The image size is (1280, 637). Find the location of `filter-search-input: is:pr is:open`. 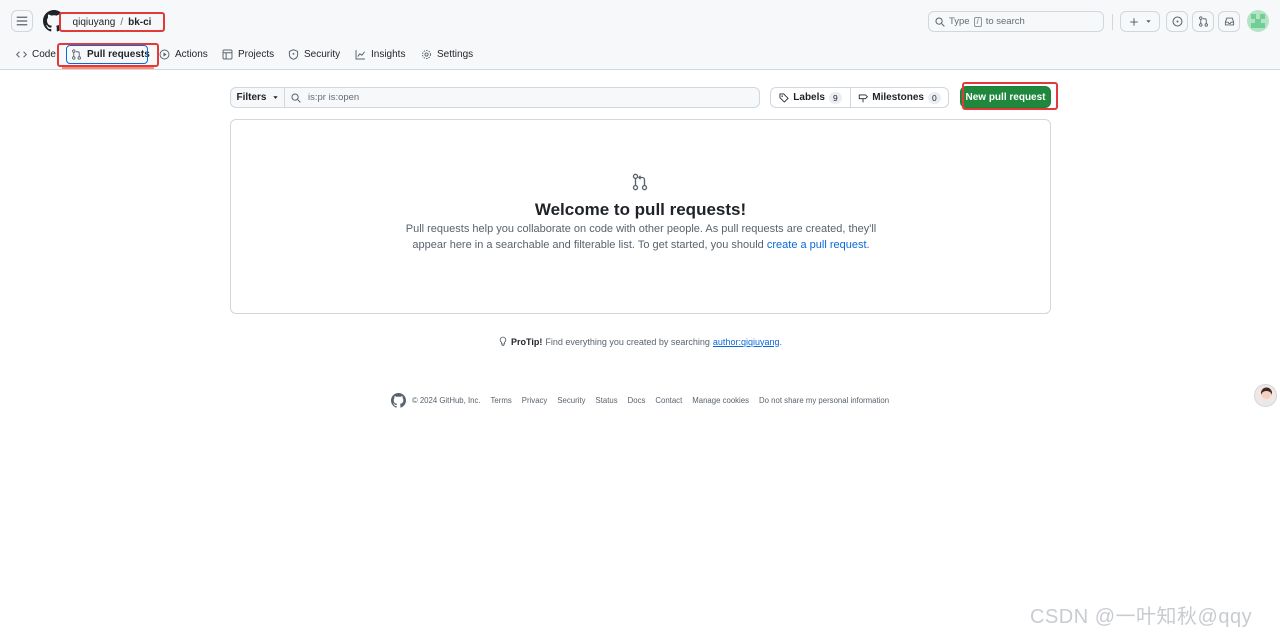

filter-search-input: is:pr is:open is located at coordinates (522, 97).